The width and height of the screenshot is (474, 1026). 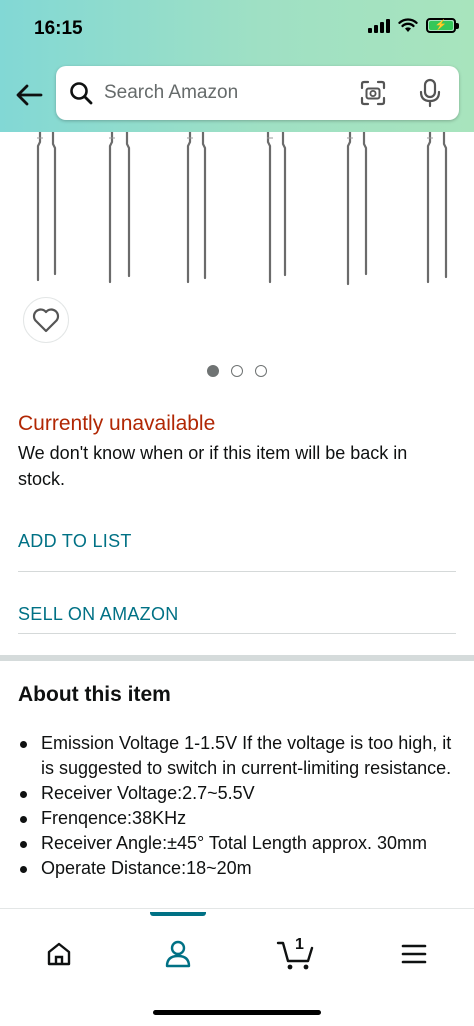 I want to click on heart-icon, so click(x=46, y=320).